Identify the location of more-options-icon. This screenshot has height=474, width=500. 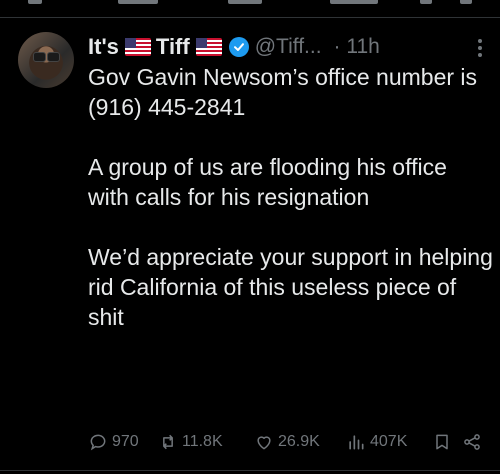
(480, 48).